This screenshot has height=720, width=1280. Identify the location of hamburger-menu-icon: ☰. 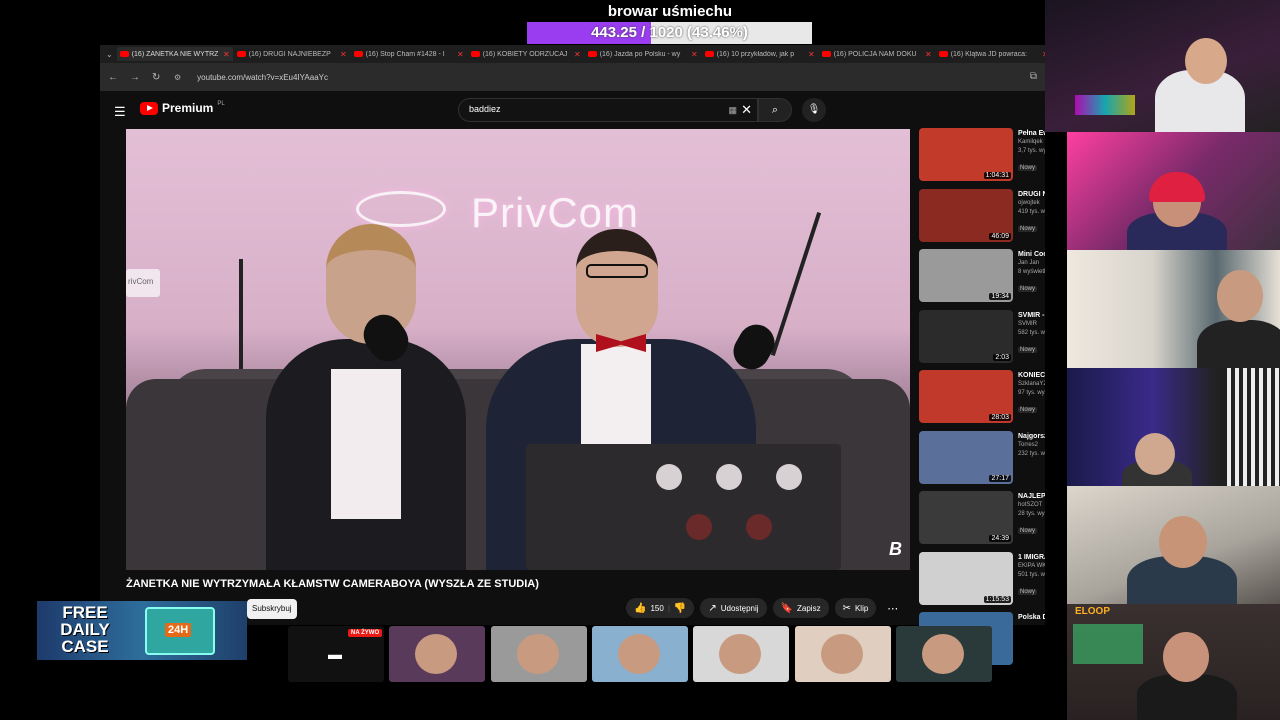
(120, 112).